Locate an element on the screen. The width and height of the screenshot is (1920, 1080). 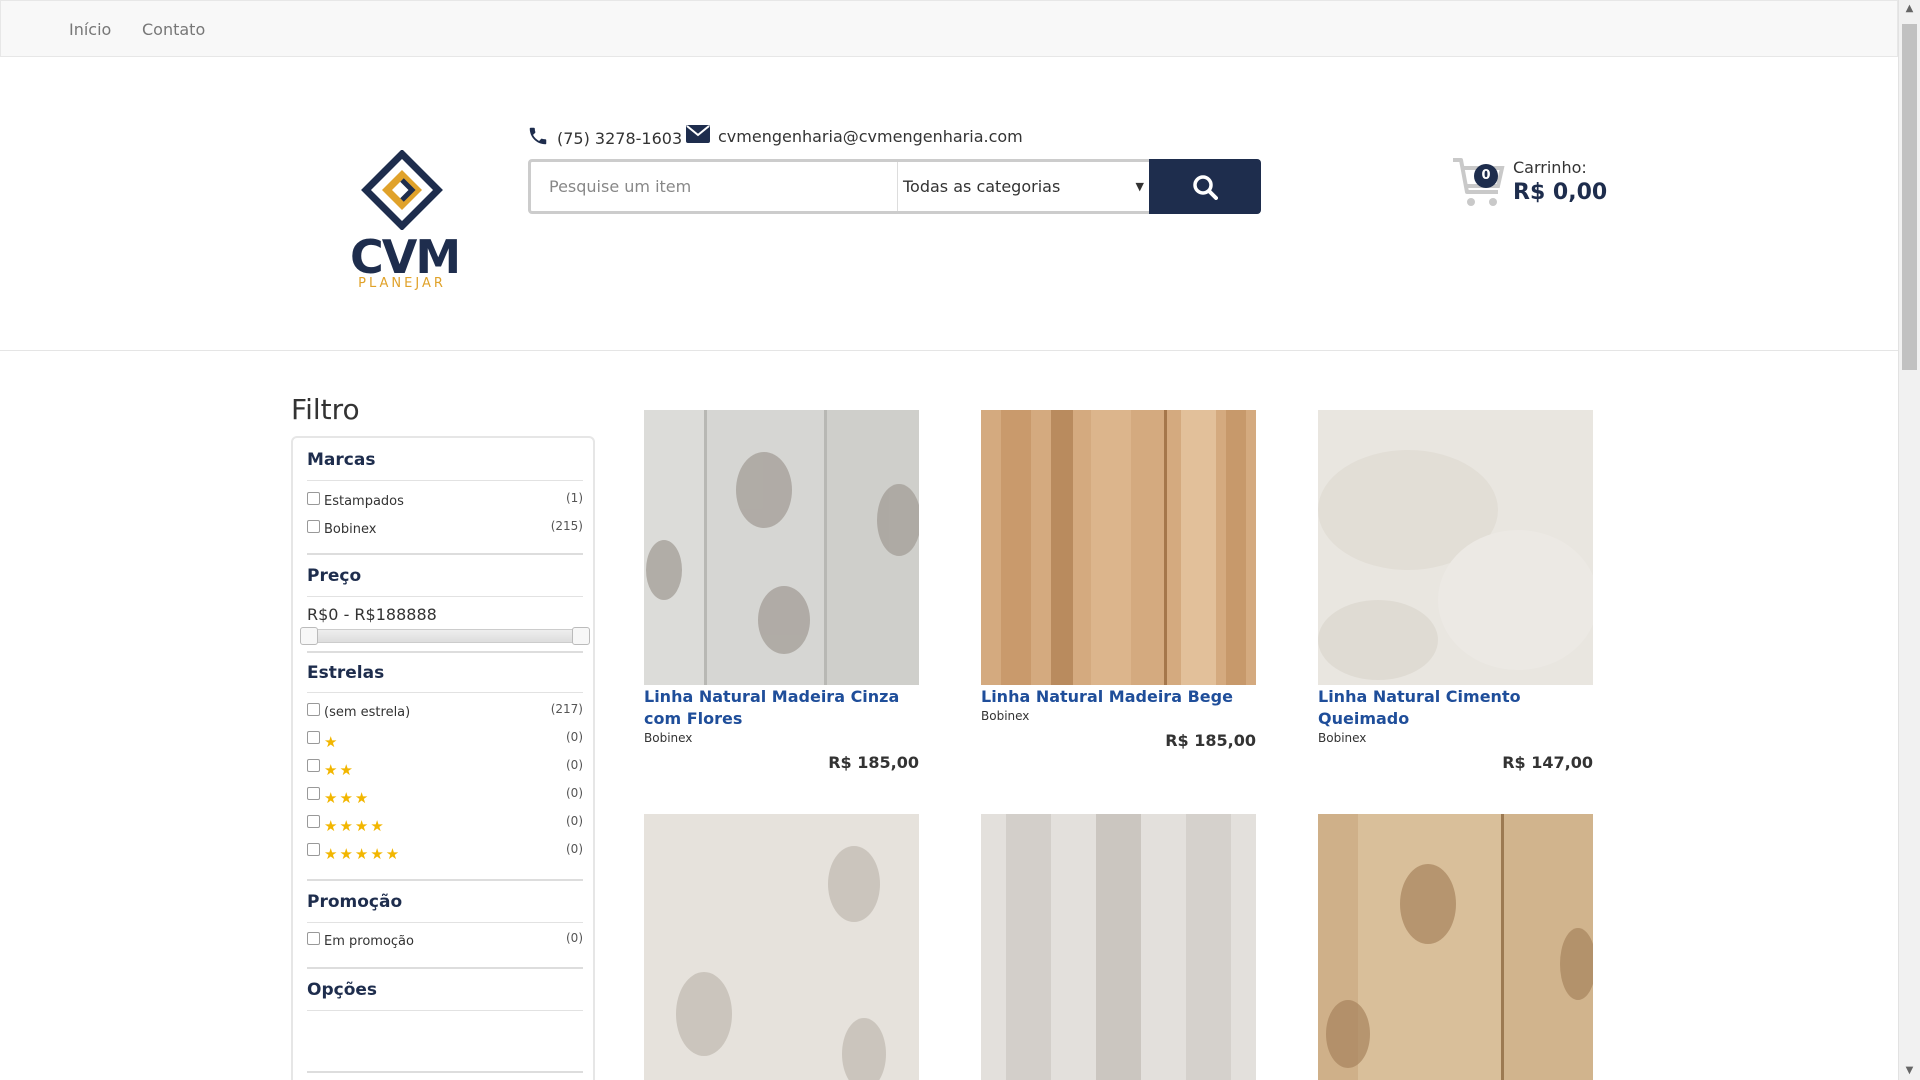
brand-filter-bobinex: Bobinex (215) is located at coordinates (445, 528).